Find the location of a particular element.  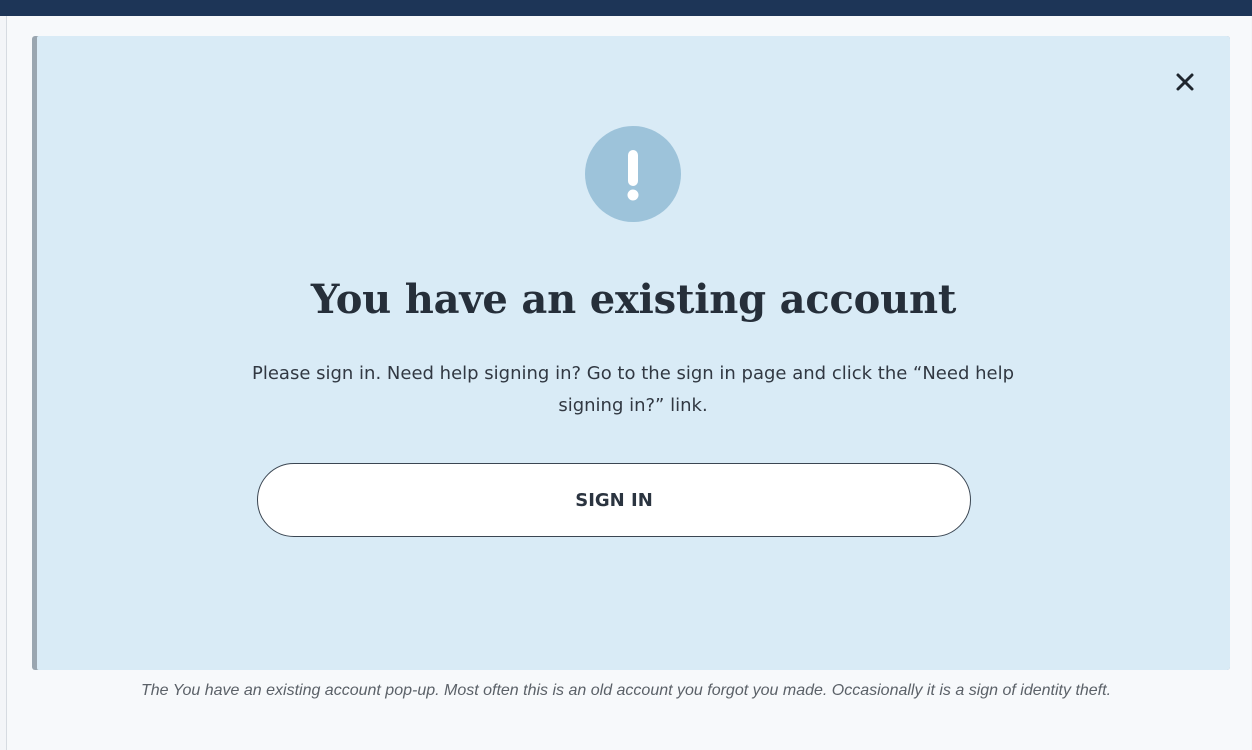

close-button is located at coordinates (1185, 82).